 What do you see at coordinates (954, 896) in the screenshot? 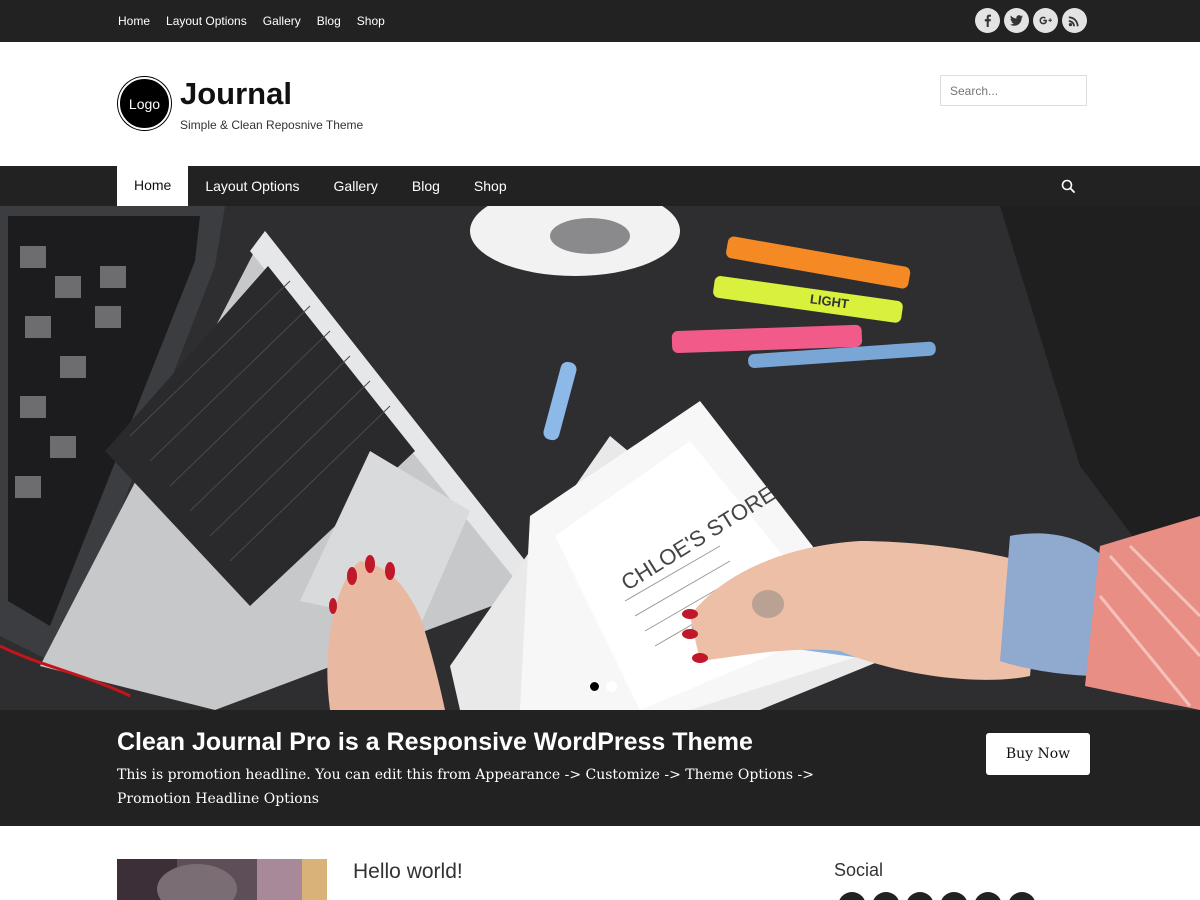
I see `linkedin-icon` at bounding box center [954, 896].